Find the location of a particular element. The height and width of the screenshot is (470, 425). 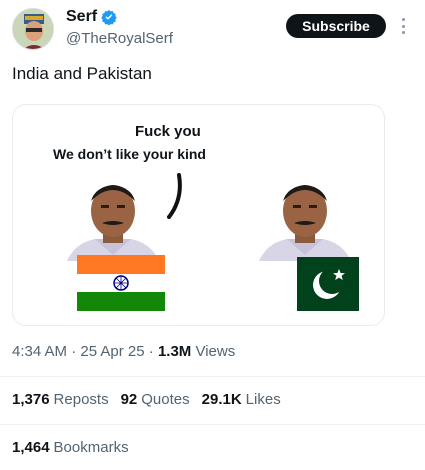

views-count: 1.3M is located at coordinates (174, 351).